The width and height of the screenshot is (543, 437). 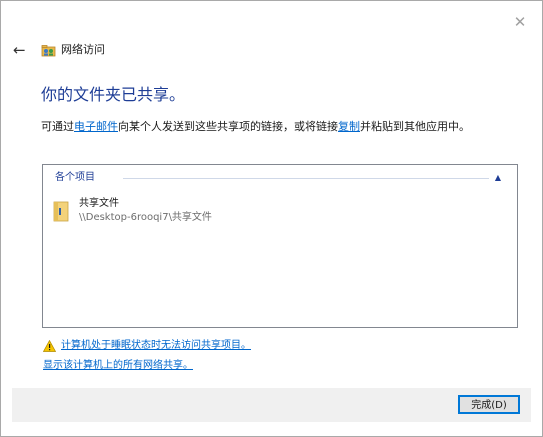 What do you see at coordinates (415, 126) in the screenshot?
I see `description-text-3: 并粘贴到其他应用中。` at bounding box center [415, 126].